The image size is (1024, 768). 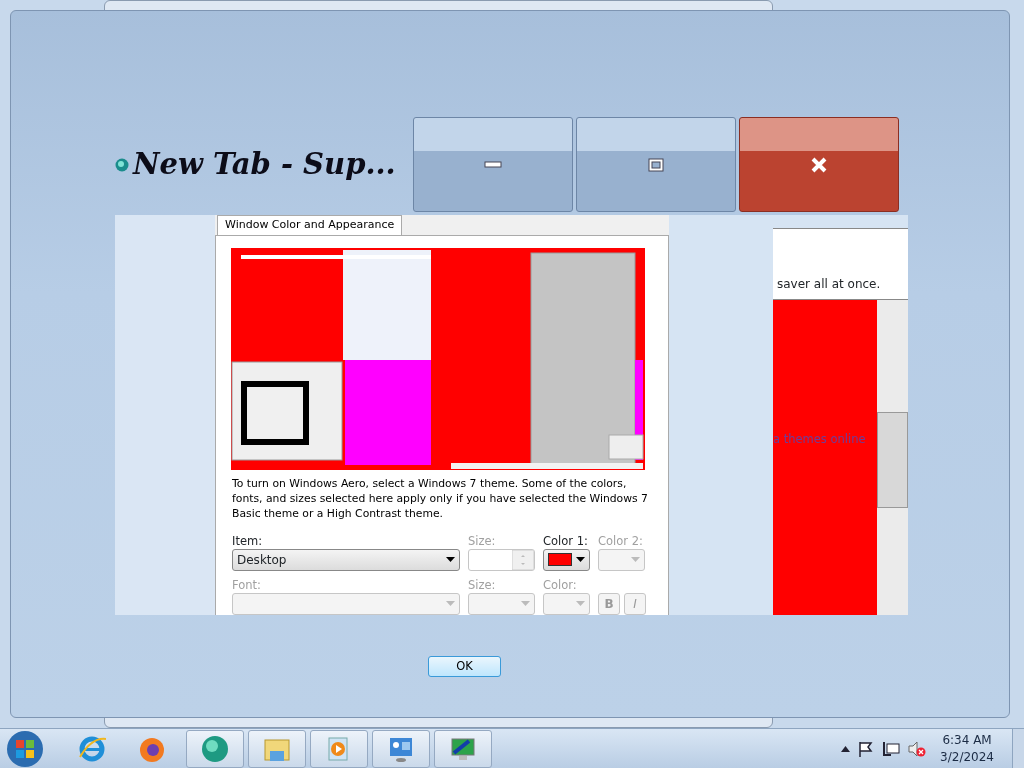 What do you see at coordinates (566, 539) in the screenshot?
I see `field-label: Color 1:` at bounding box center [566, 539].